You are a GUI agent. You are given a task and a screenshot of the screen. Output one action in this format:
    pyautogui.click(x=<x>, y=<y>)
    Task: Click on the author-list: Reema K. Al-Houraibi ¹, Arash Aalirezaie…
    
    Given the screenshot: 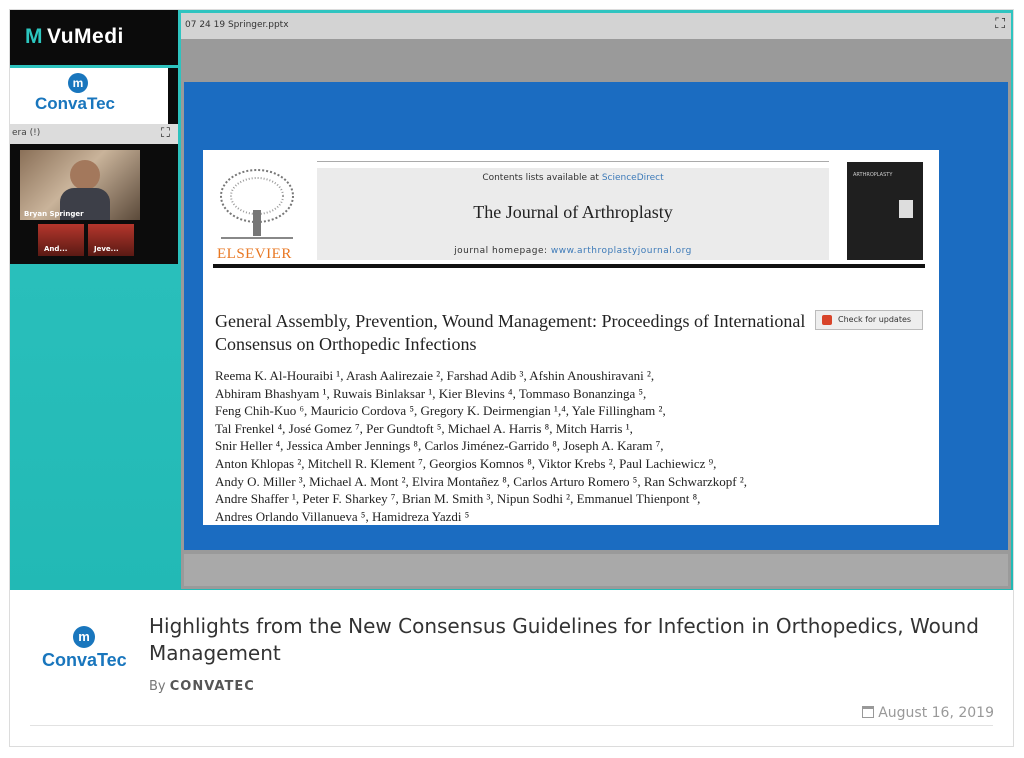 What is the action you would take?
    pyautogui.click(x=572, y=446)
    